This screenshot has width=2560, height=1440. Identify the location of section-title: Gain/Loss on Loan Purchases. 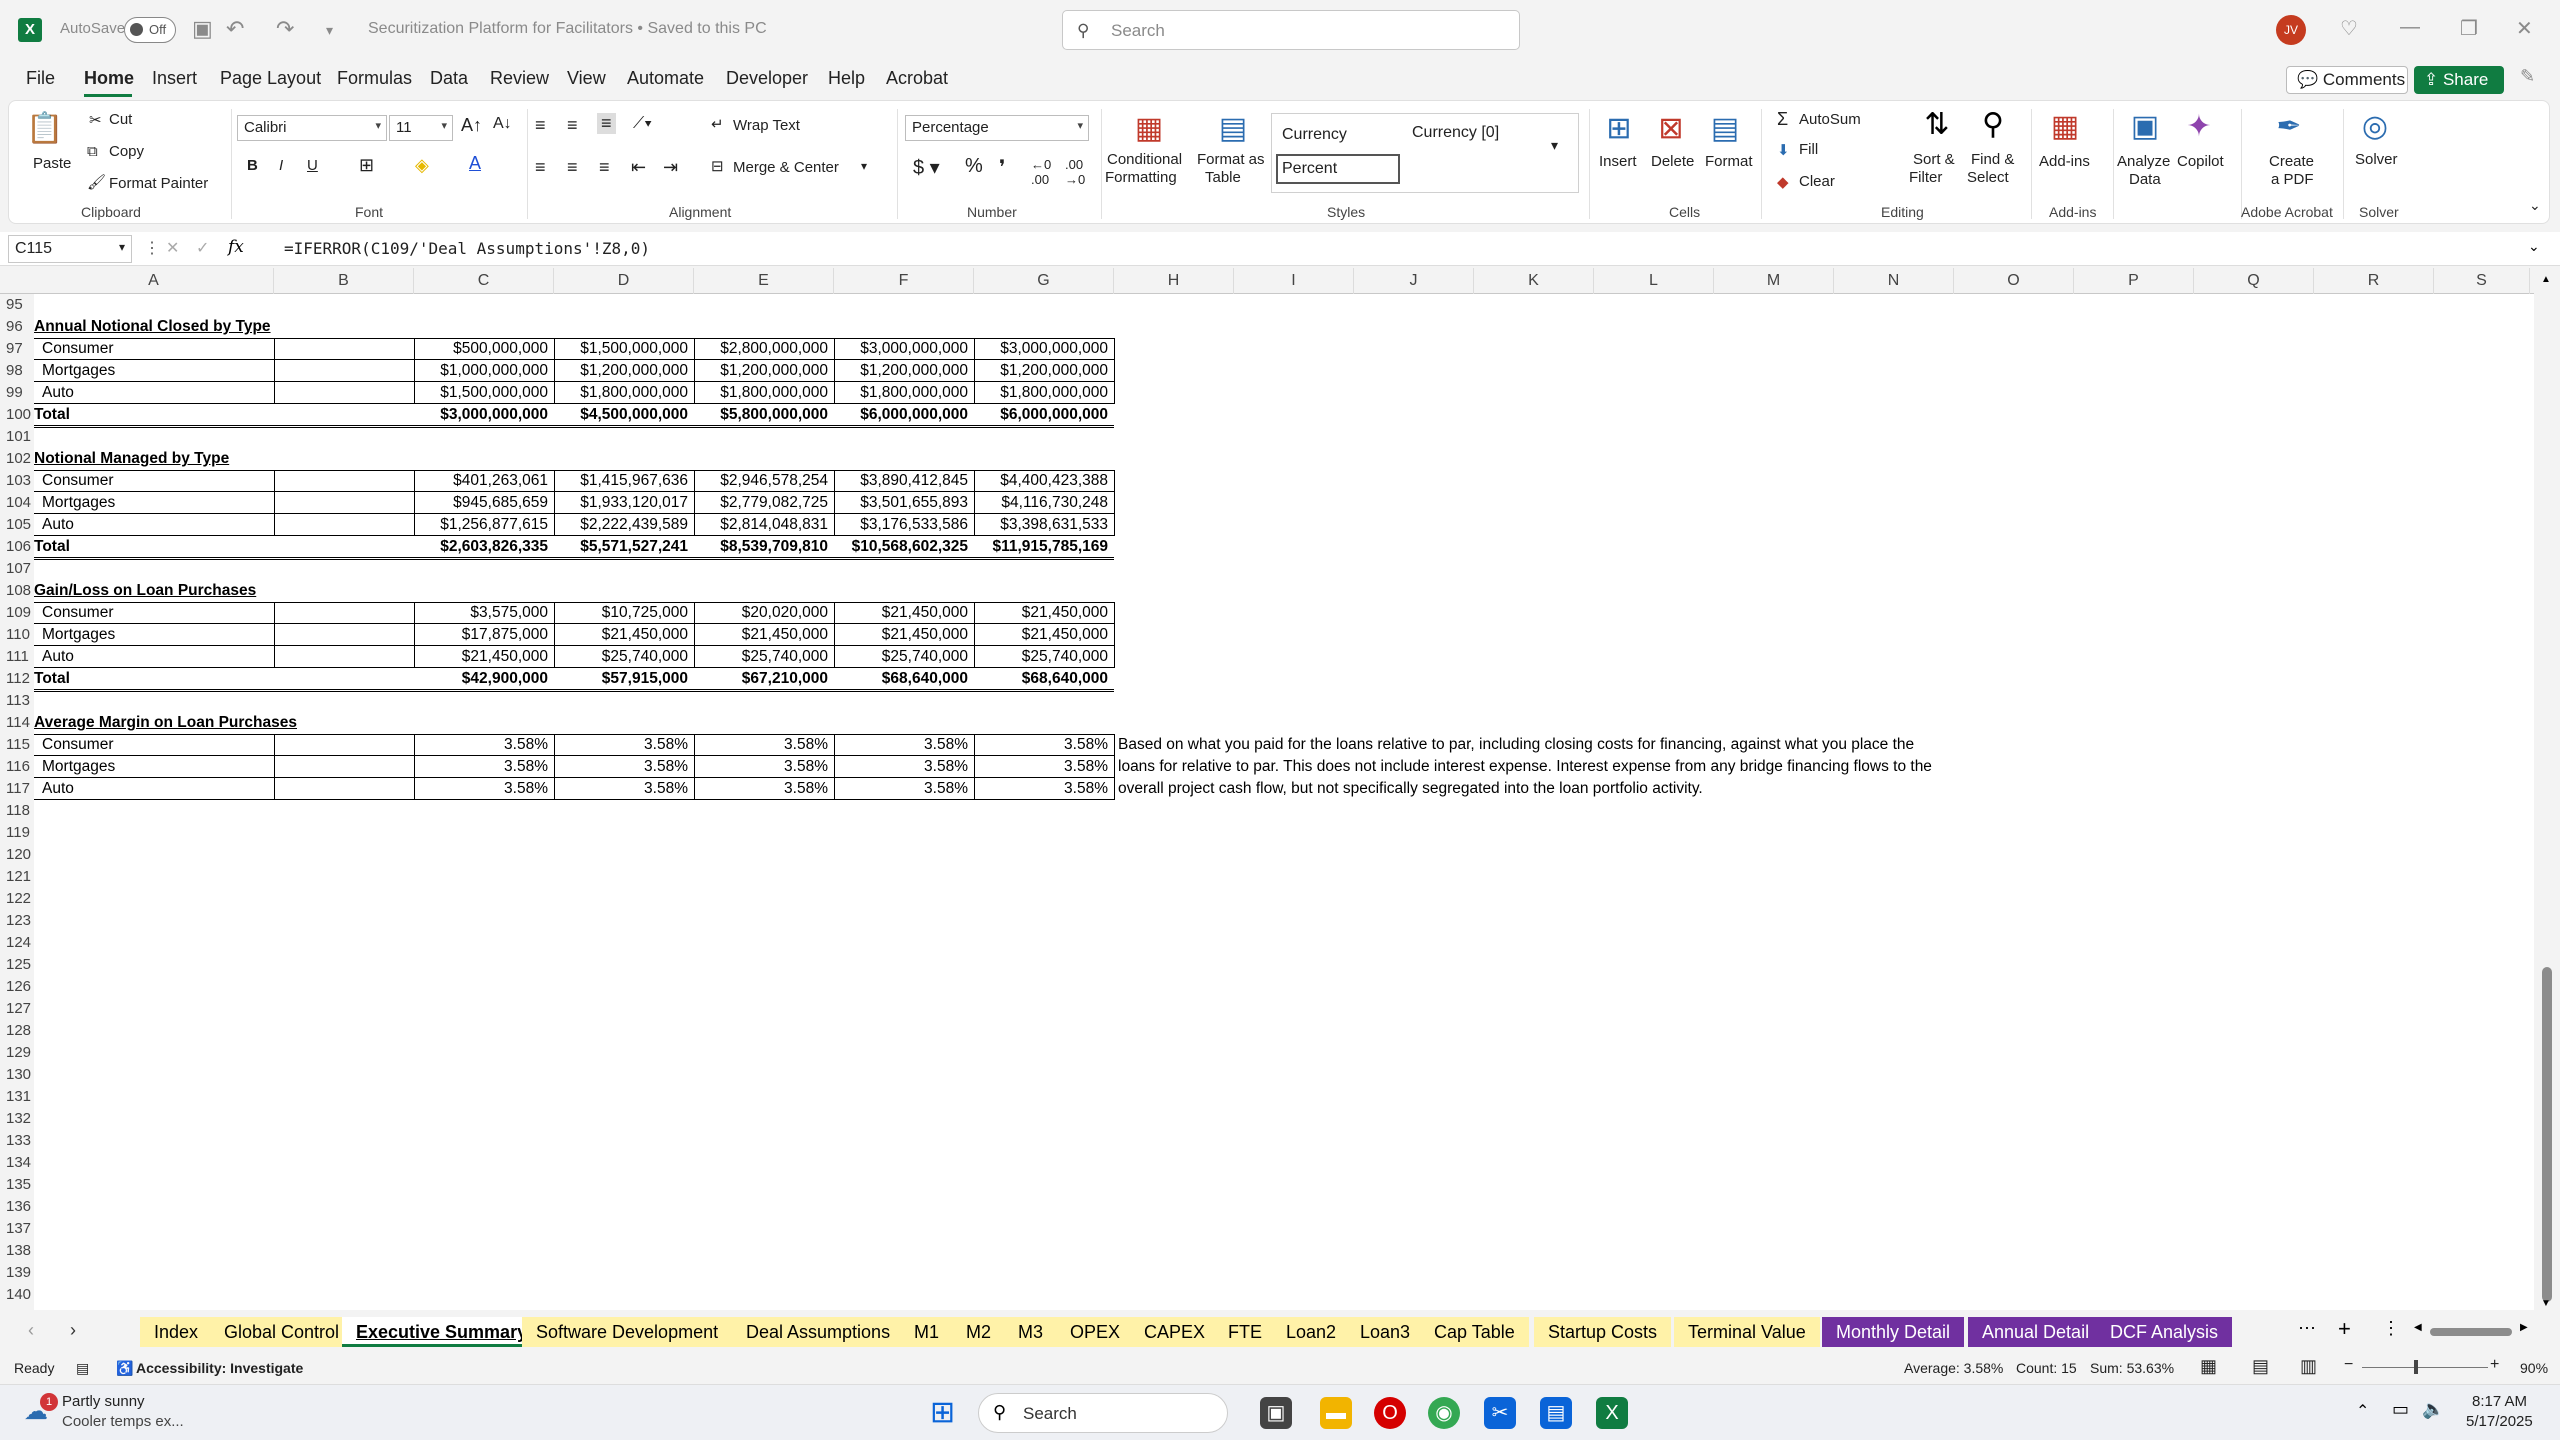
(234, 591).